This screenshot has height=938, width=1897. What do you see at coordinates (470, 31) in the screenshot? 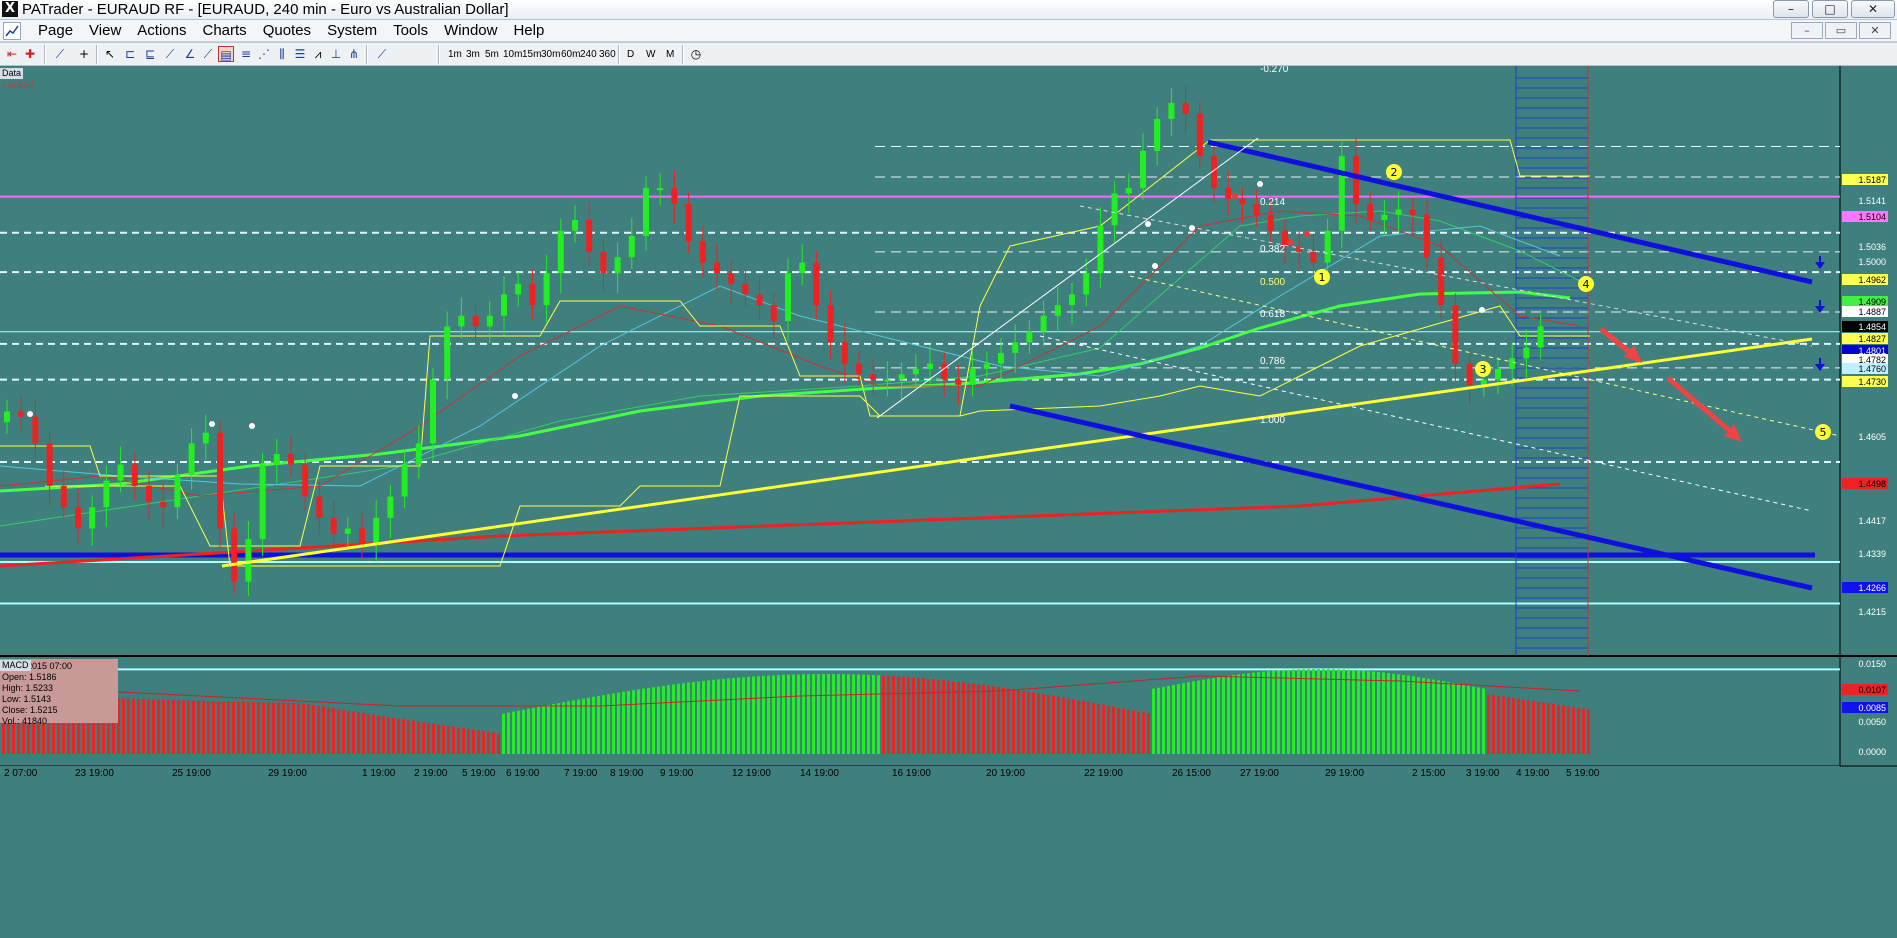
I see `menu-window: Window` at bounding box center [470, 31].